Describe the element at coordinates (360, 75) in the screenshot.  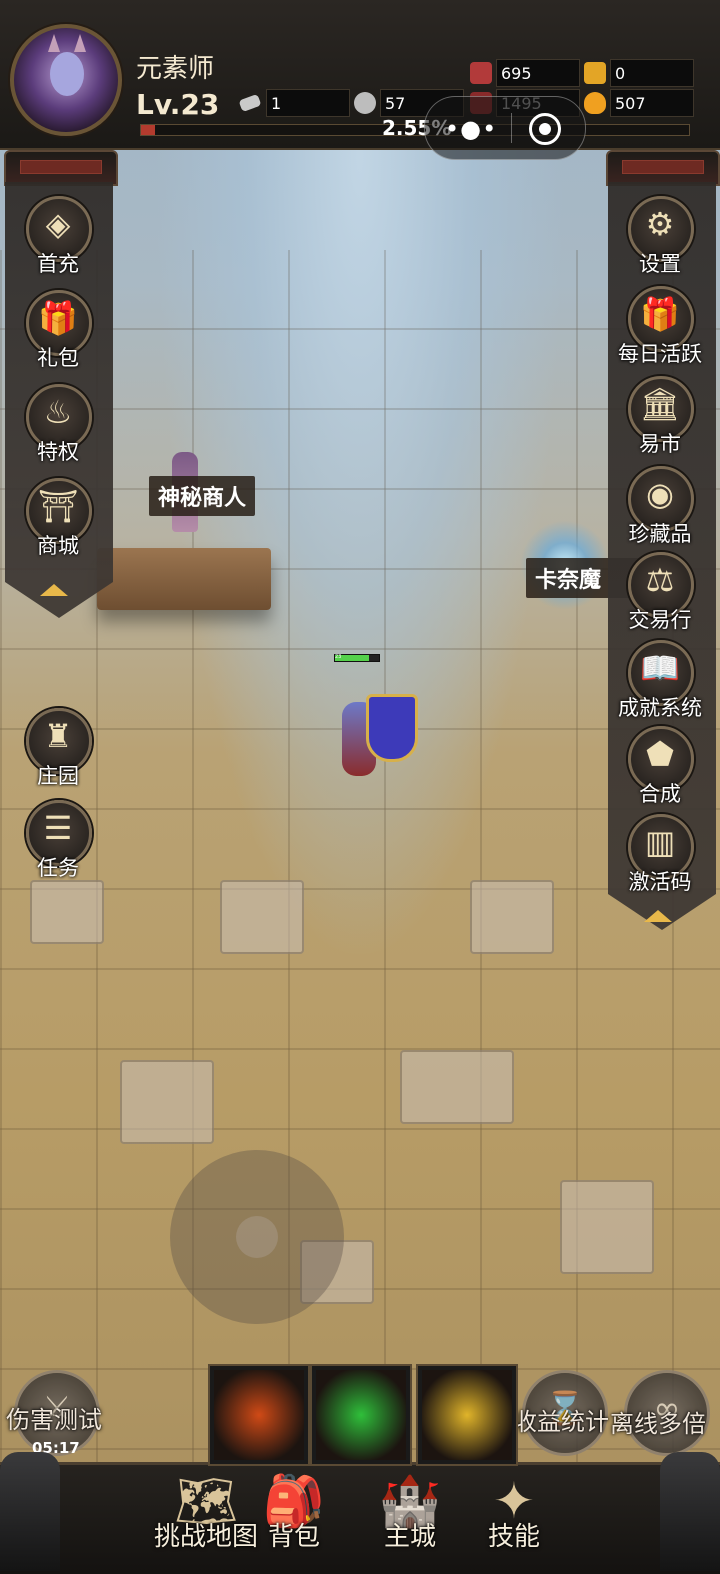
I see `top-bar: 元素师 Lv.23 1 57 695 1495 0 507 2.55%` at that location.